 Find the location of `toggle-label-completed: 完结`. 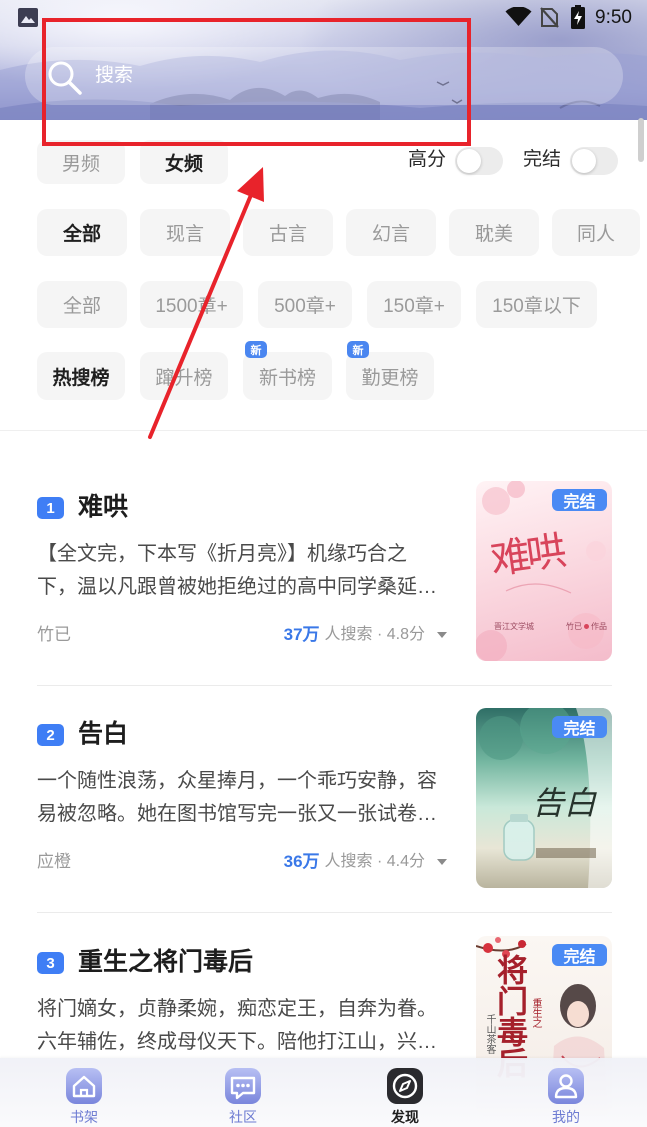

toggle-label-completed: 完结 is located at coordinates (542, 159).